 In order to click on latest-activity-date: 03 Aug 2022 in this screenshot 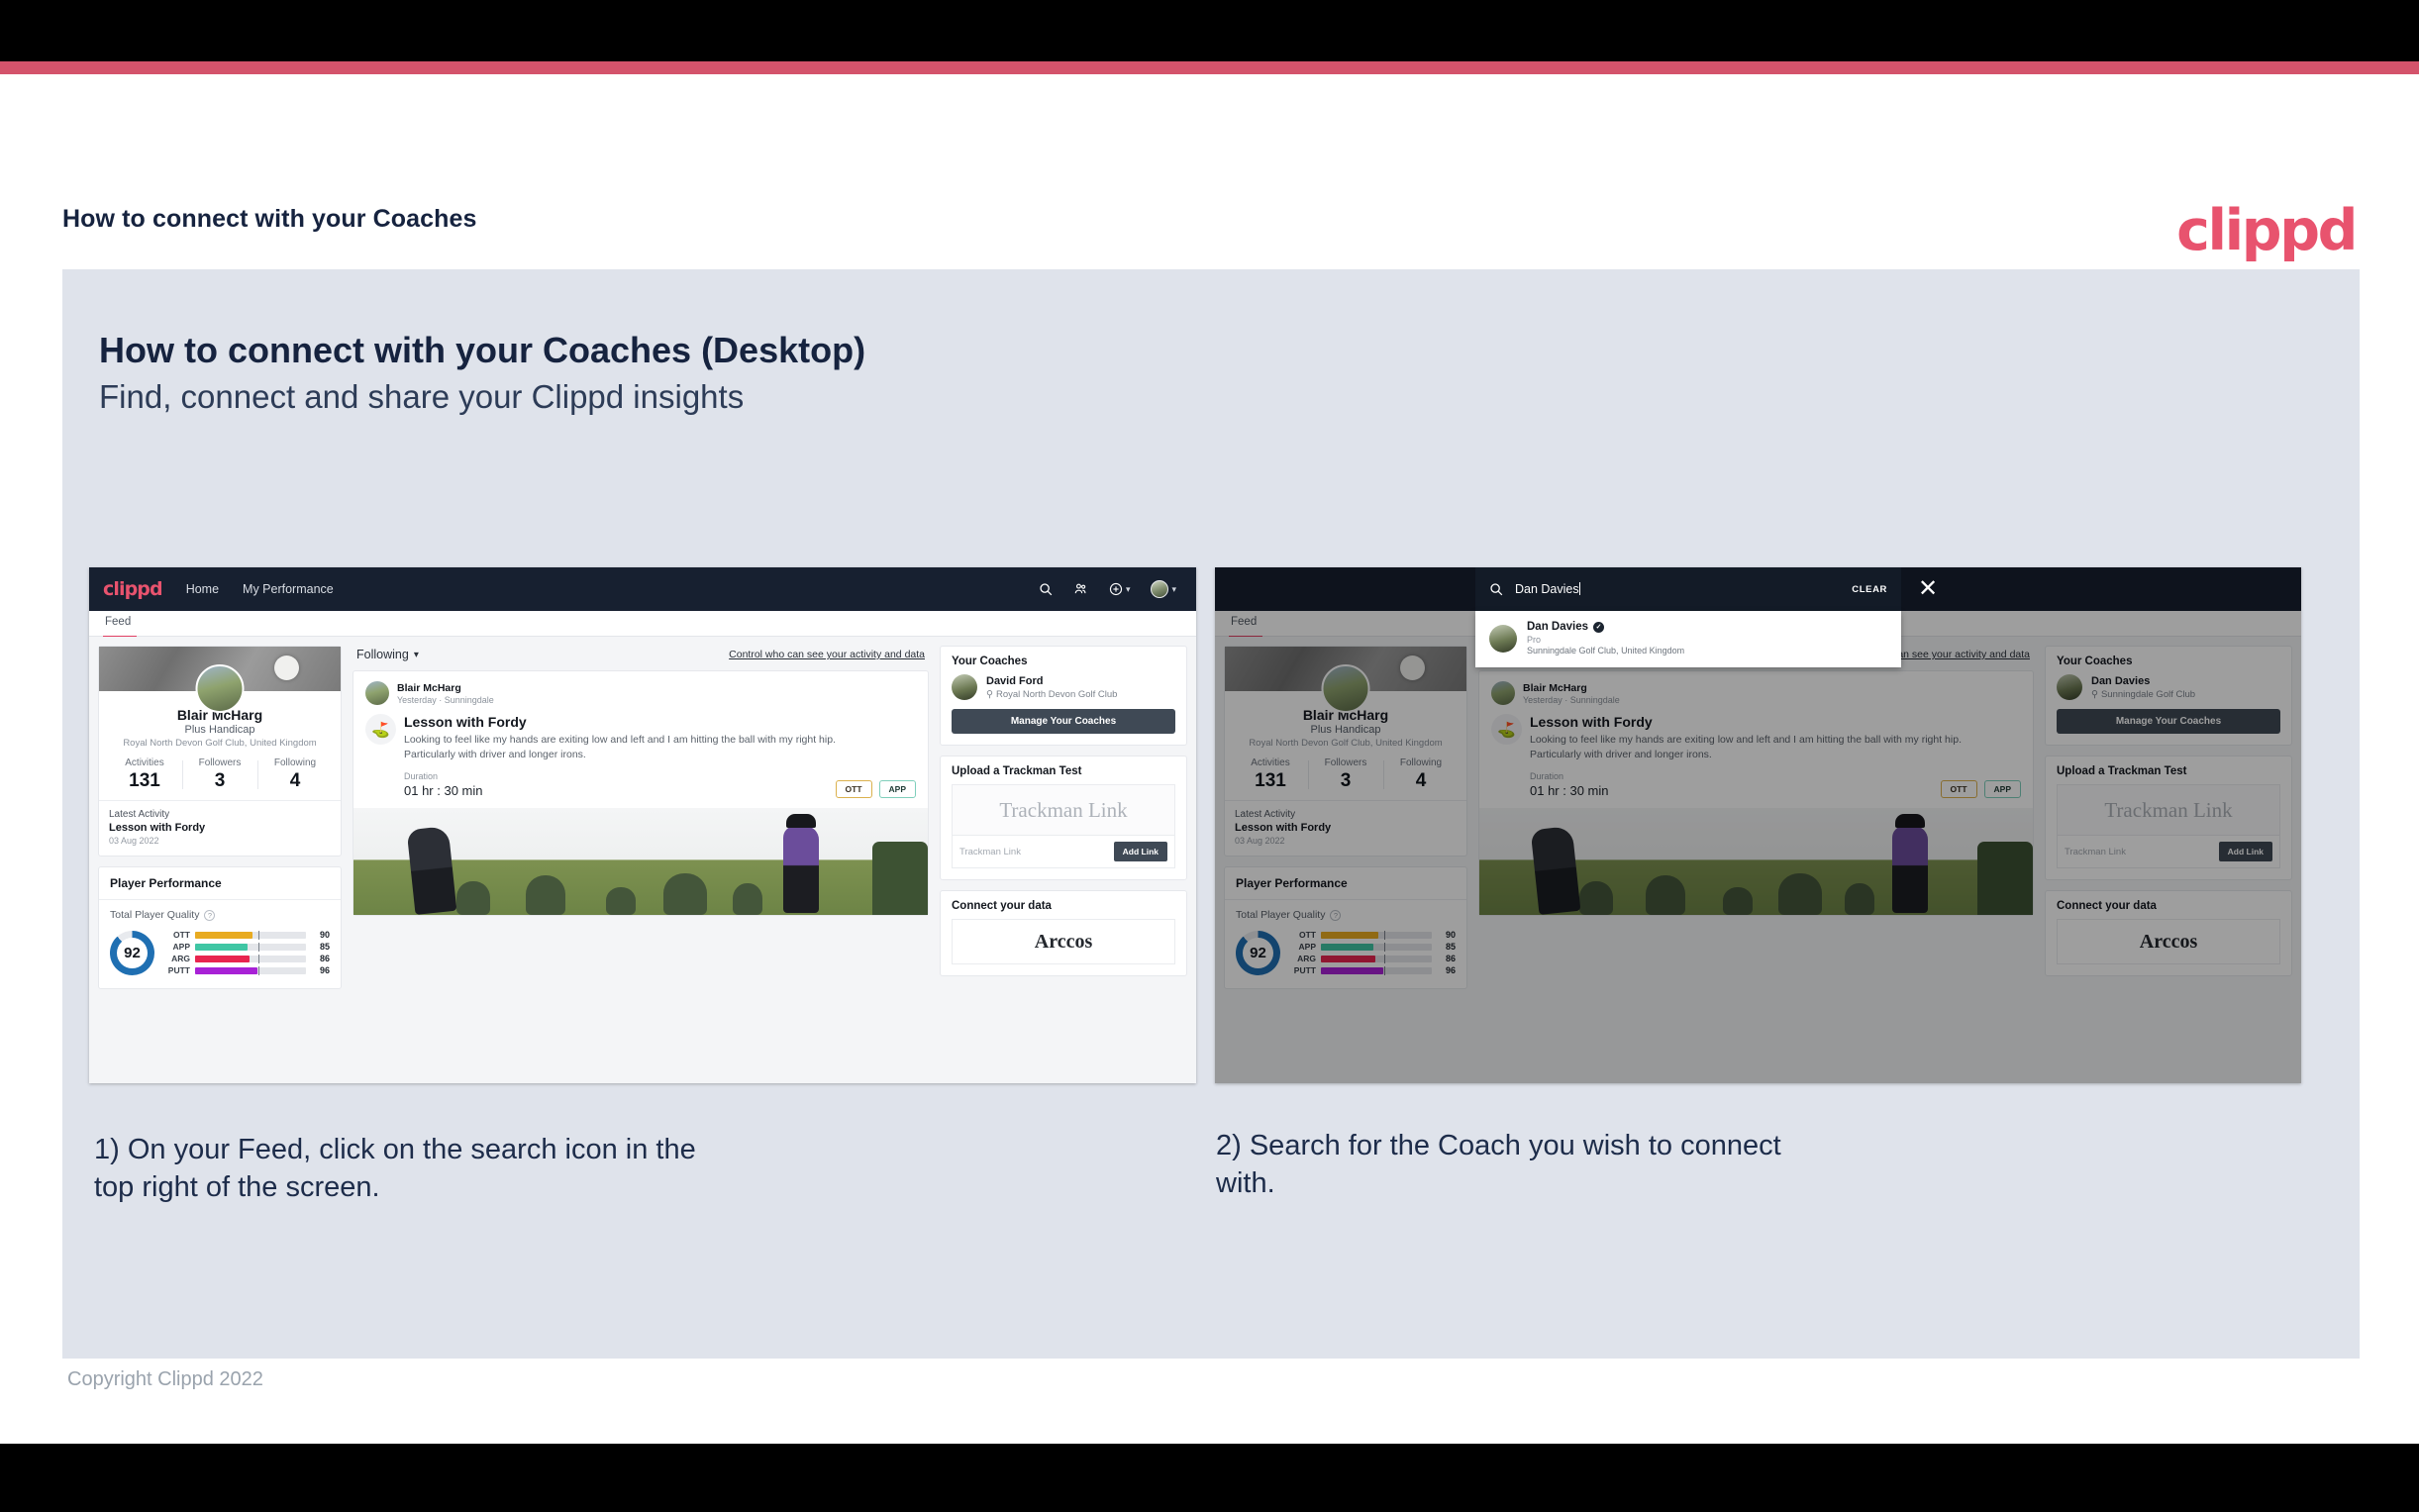, I will do `click(134, 841)`.